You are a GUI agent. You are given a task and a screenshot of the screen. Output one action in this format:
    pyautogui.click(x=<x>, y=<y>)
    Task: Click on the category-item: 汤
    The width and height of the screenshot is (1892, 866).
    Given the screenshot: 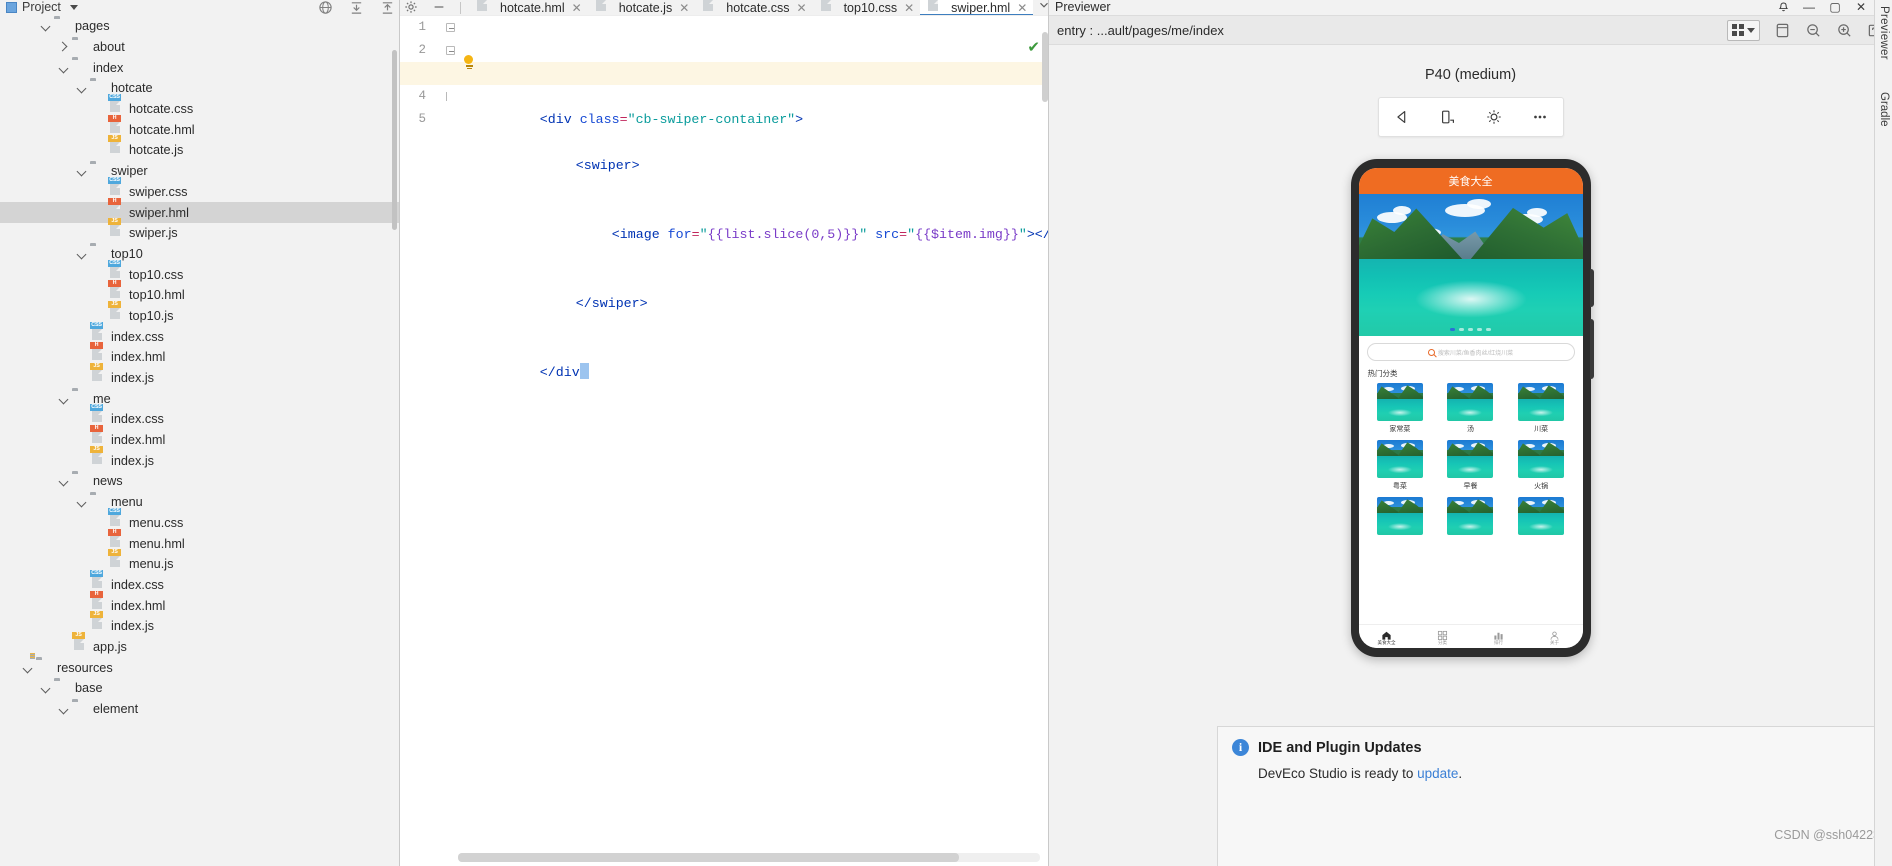 What is the action you would take?
    pyautogui.click(x=1470, y=408)
    